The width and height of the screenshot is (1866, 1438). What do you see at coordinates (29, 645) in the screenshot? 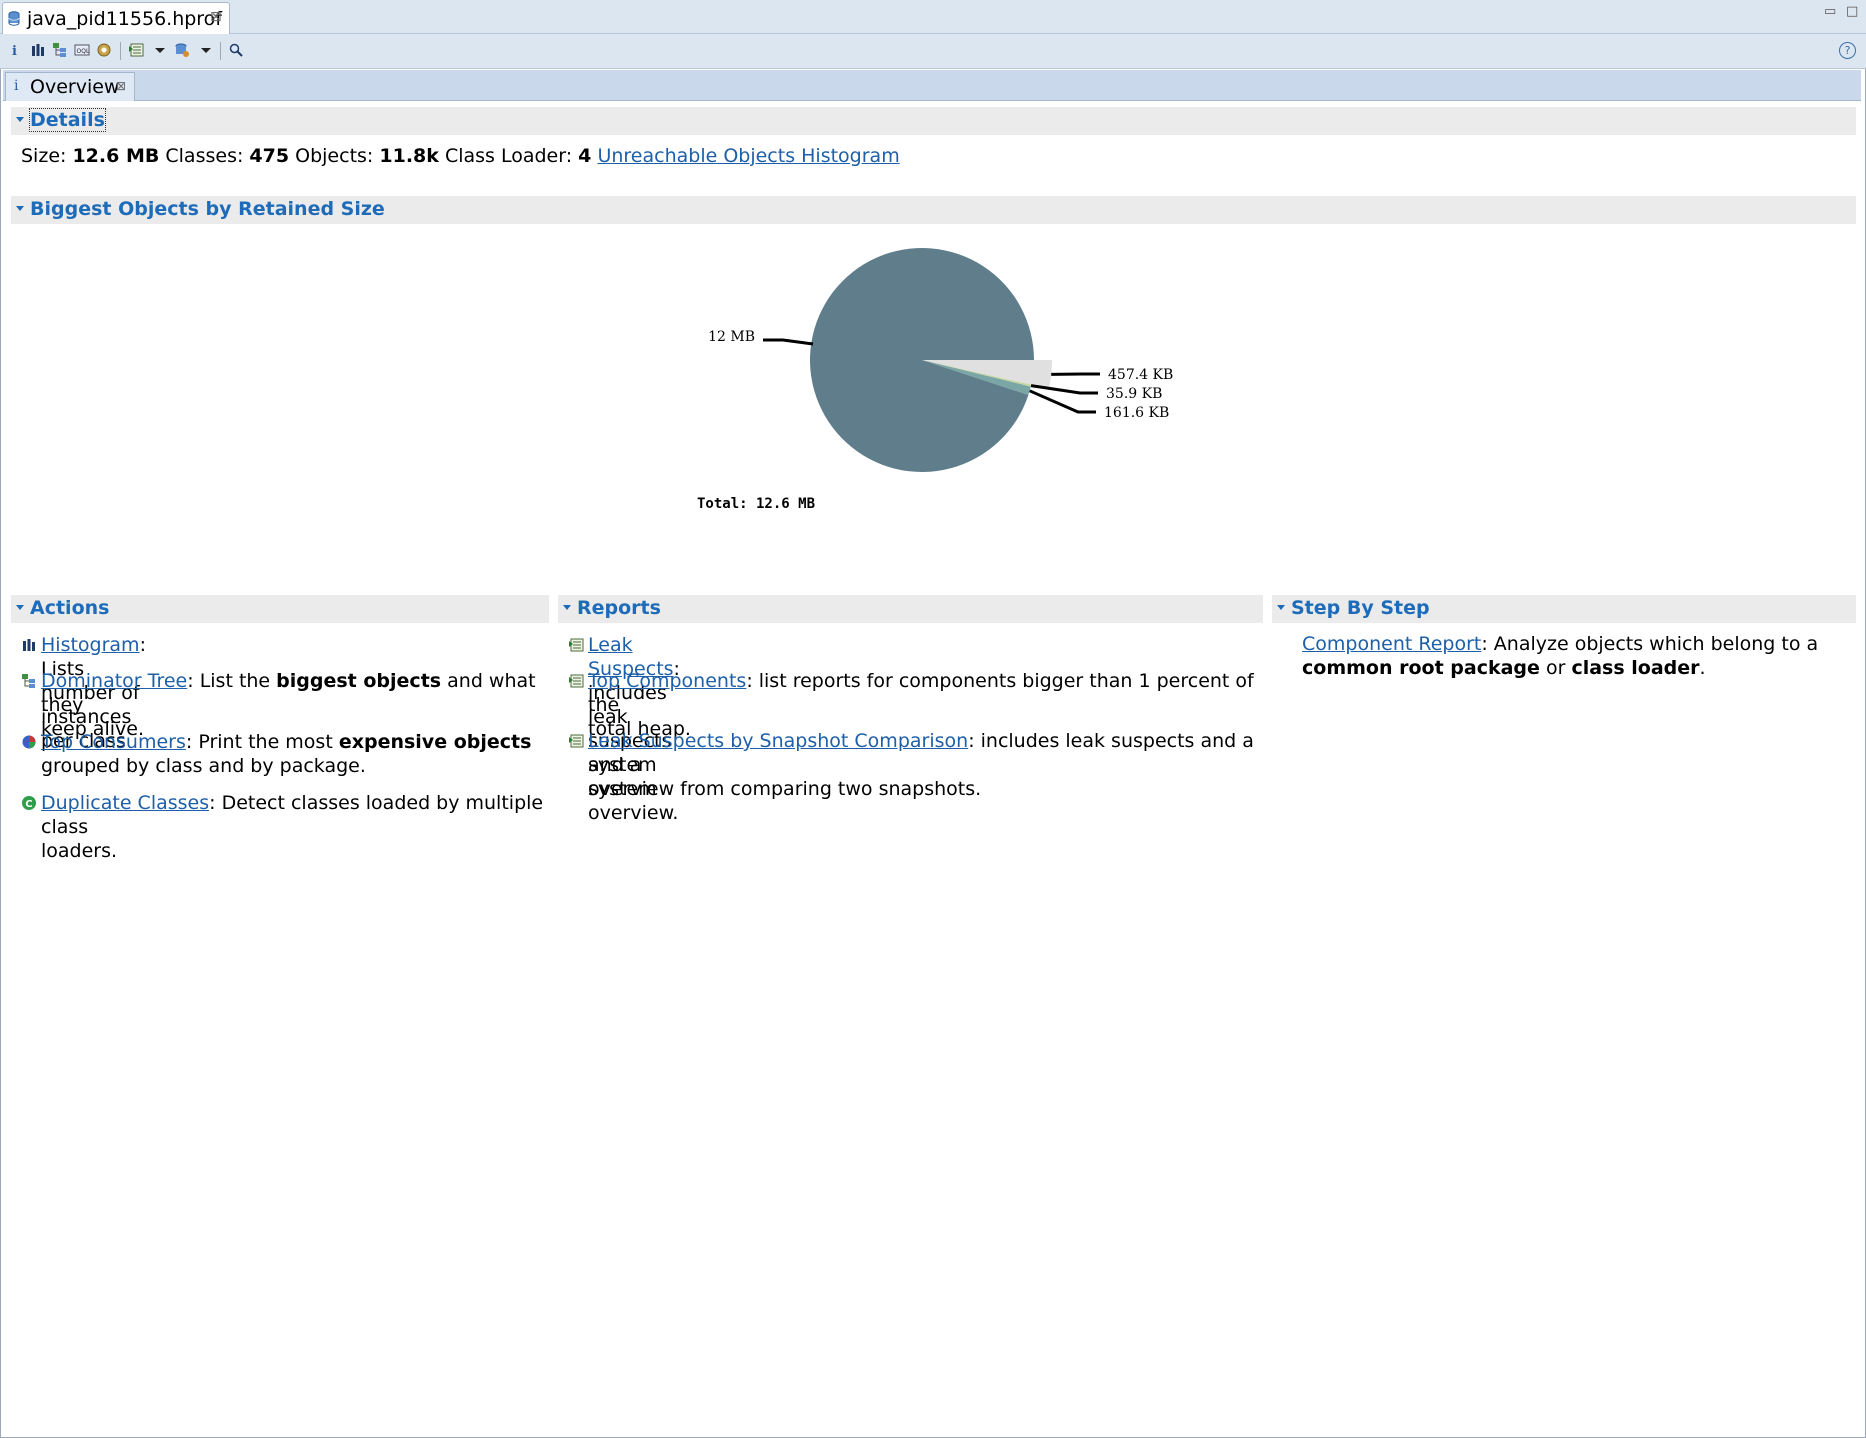
I see `histogram-icon` at bounding box center [29, 645].